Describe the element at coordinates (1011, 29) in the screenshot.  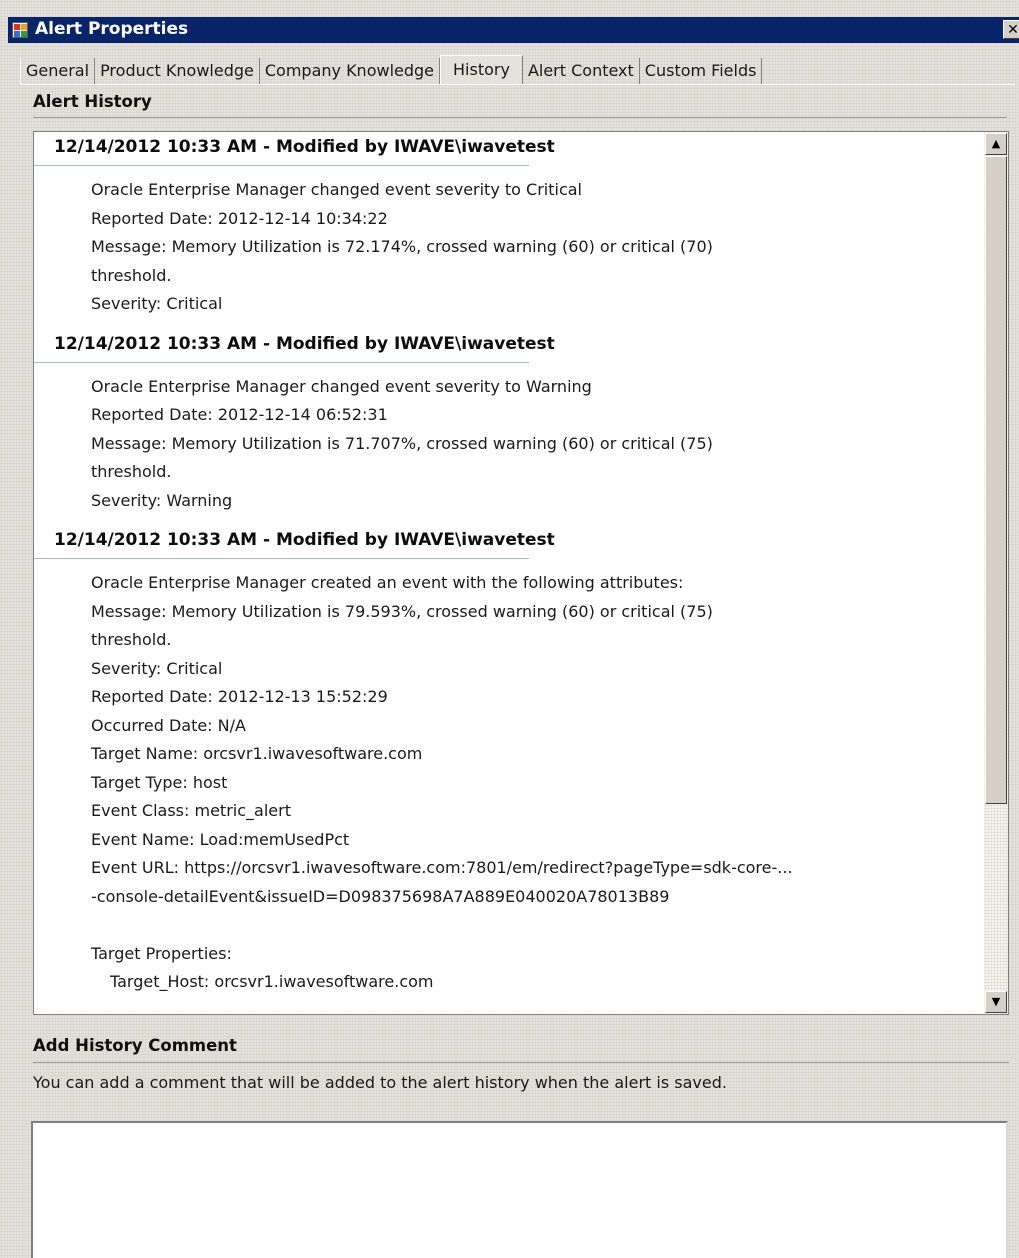
I see `close-button: ✕` at that location.